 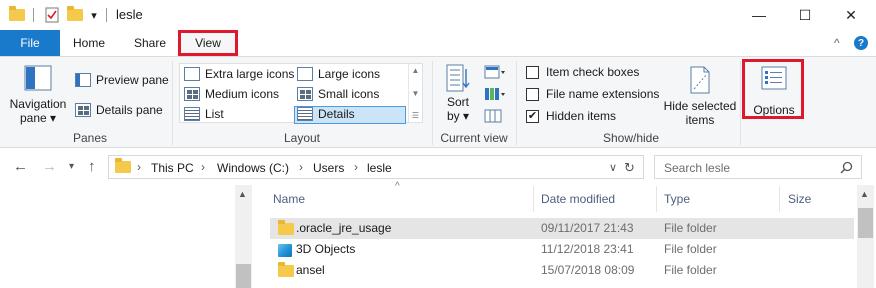 I want to click on size-all-columns-button, so click(x=493, y=116).